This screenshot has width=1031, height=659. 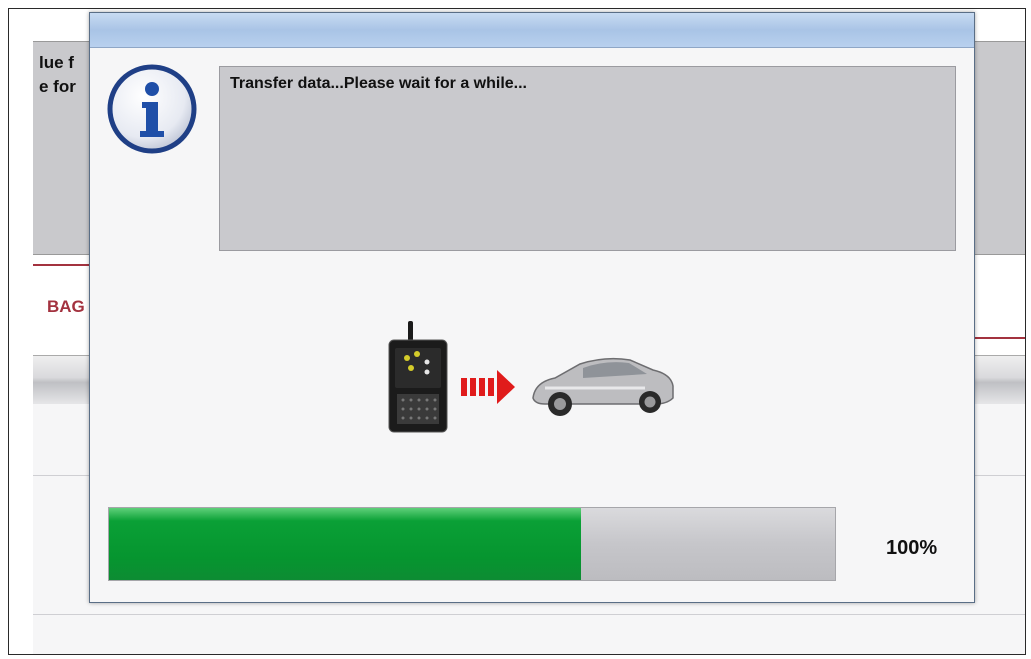 I want to click on progress-bar-fill, so click(x=345, y=544).